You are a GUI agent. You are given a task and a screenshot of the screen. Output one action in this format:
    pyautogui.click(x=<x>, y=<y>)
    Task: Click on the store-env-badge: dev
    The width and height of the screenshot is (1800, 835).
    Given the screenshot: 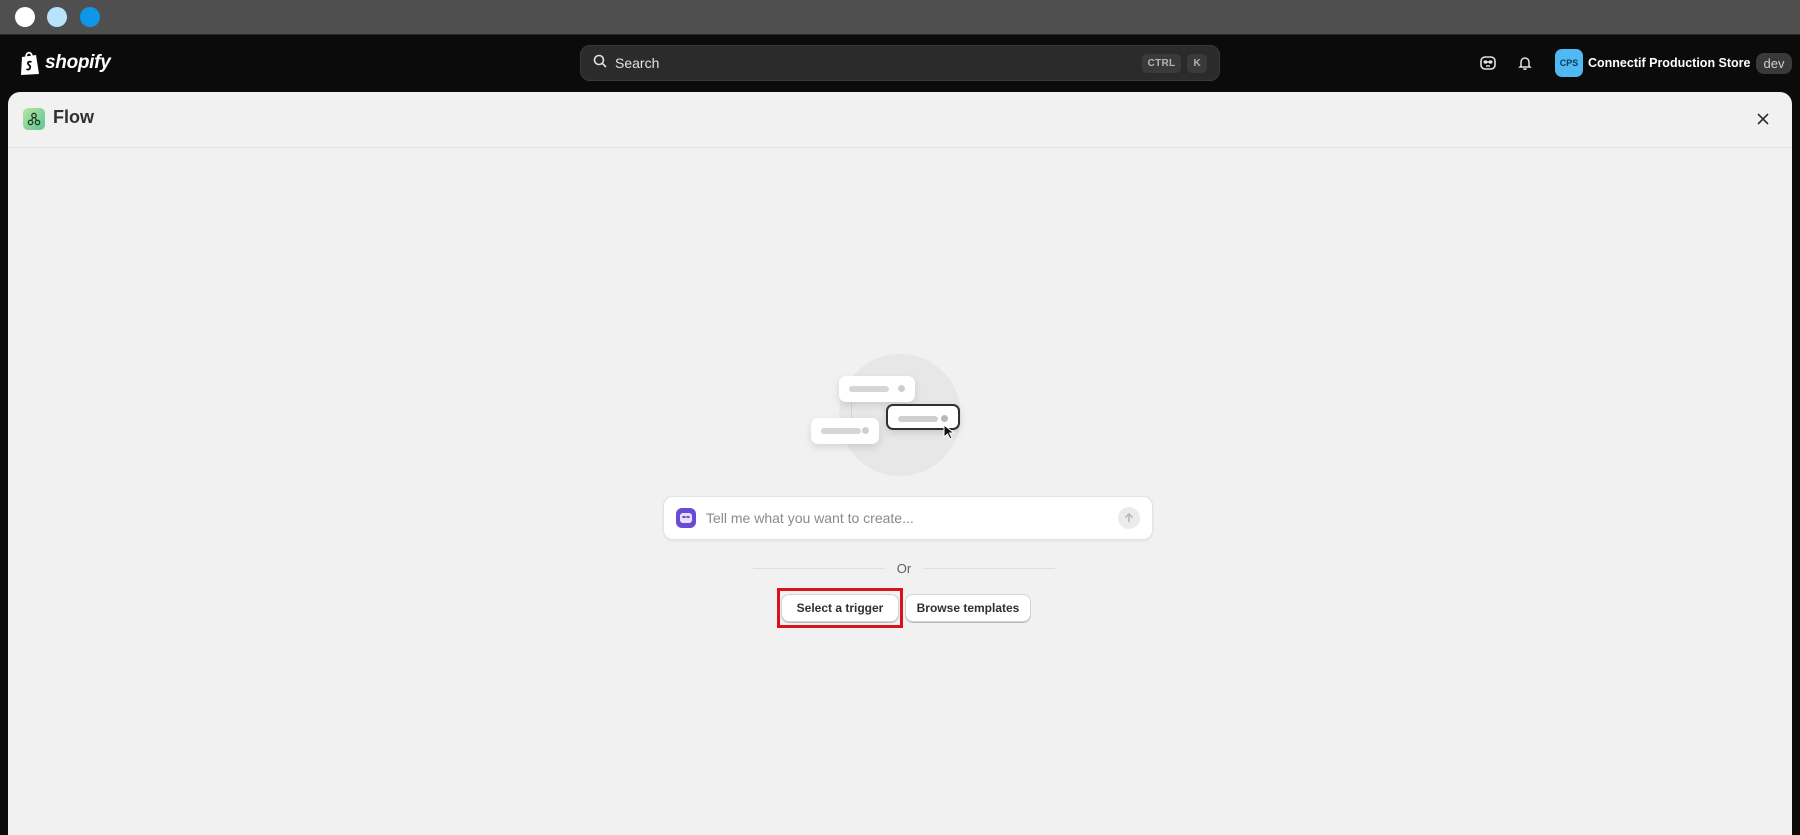 What is the action you would take?
    pyautogui.click(x=1774, y=63)
    